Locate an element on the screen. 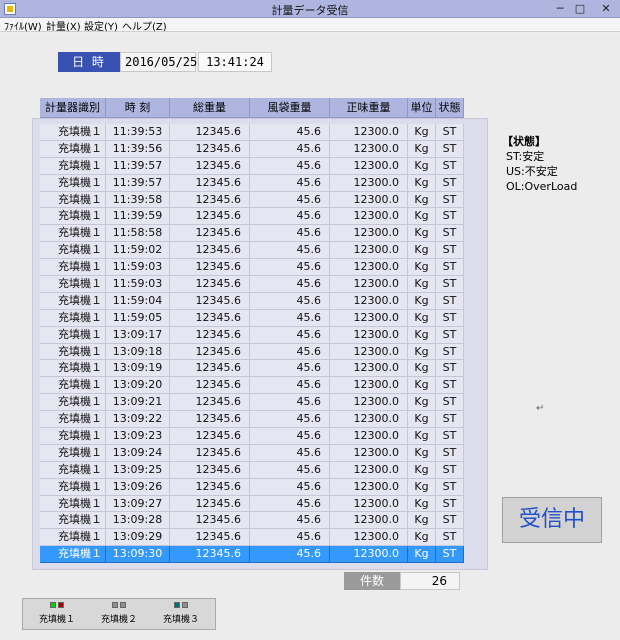  status-lamp-icon is located at coordinates (177, 605).